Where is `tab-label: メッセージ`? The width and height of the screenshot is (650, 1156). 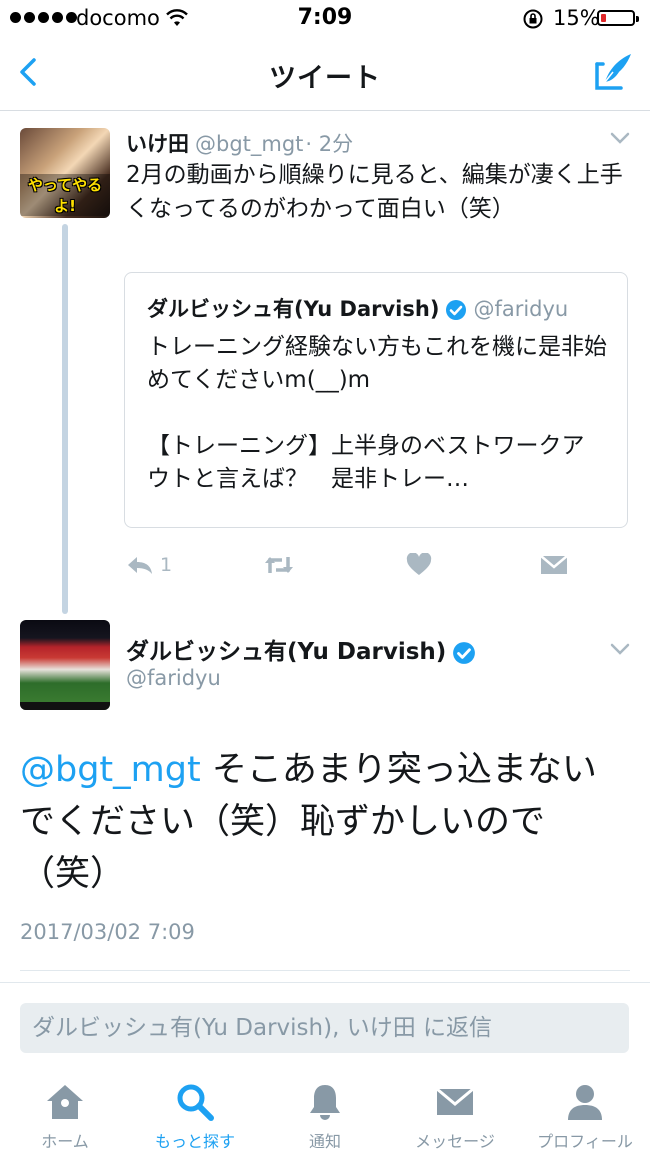 tab-label: メッセージ is located at coordinates (455, 1141).